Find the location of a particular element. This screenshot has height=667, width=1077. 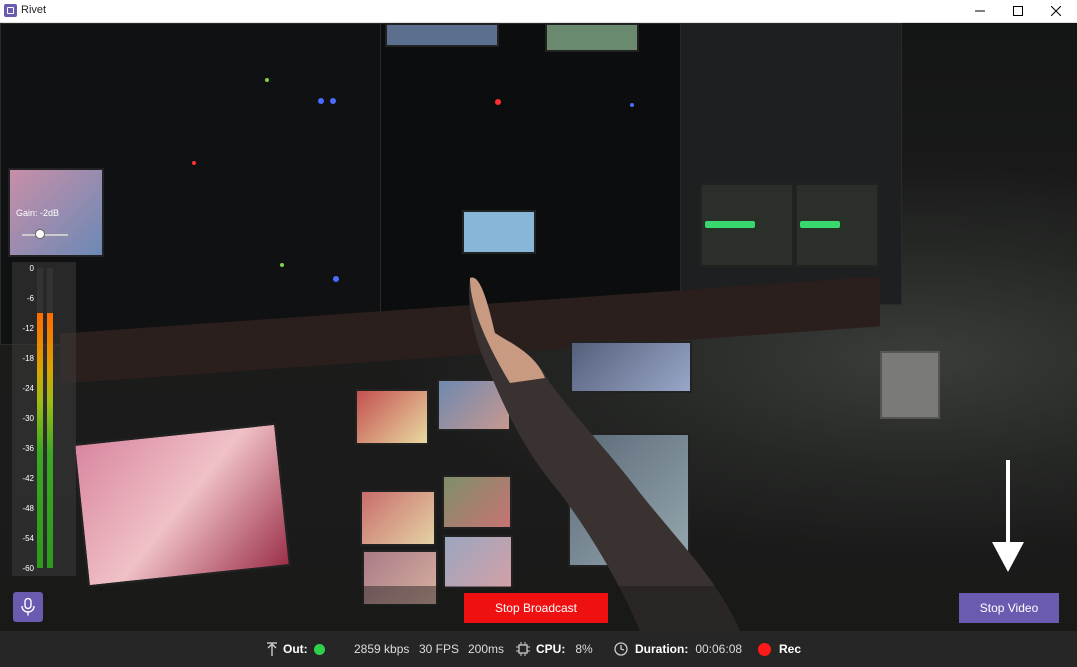

minimize-icon is located at coordinates (980, 11).